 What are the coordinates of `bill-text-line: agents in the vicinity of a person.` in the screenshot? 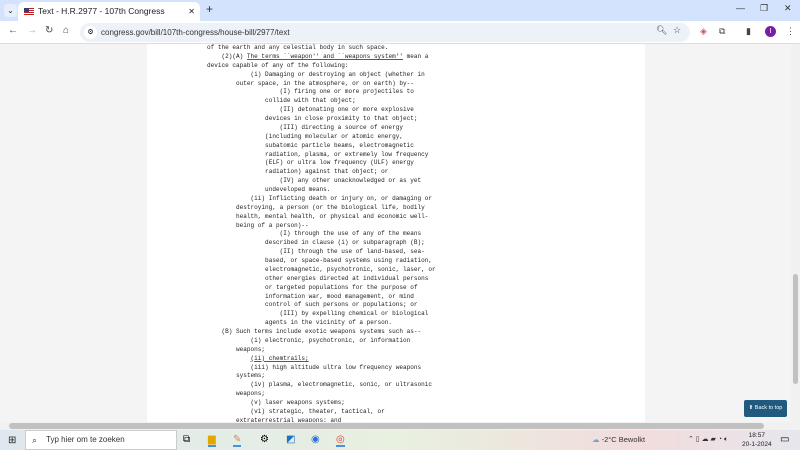 It's located at (300, 323).